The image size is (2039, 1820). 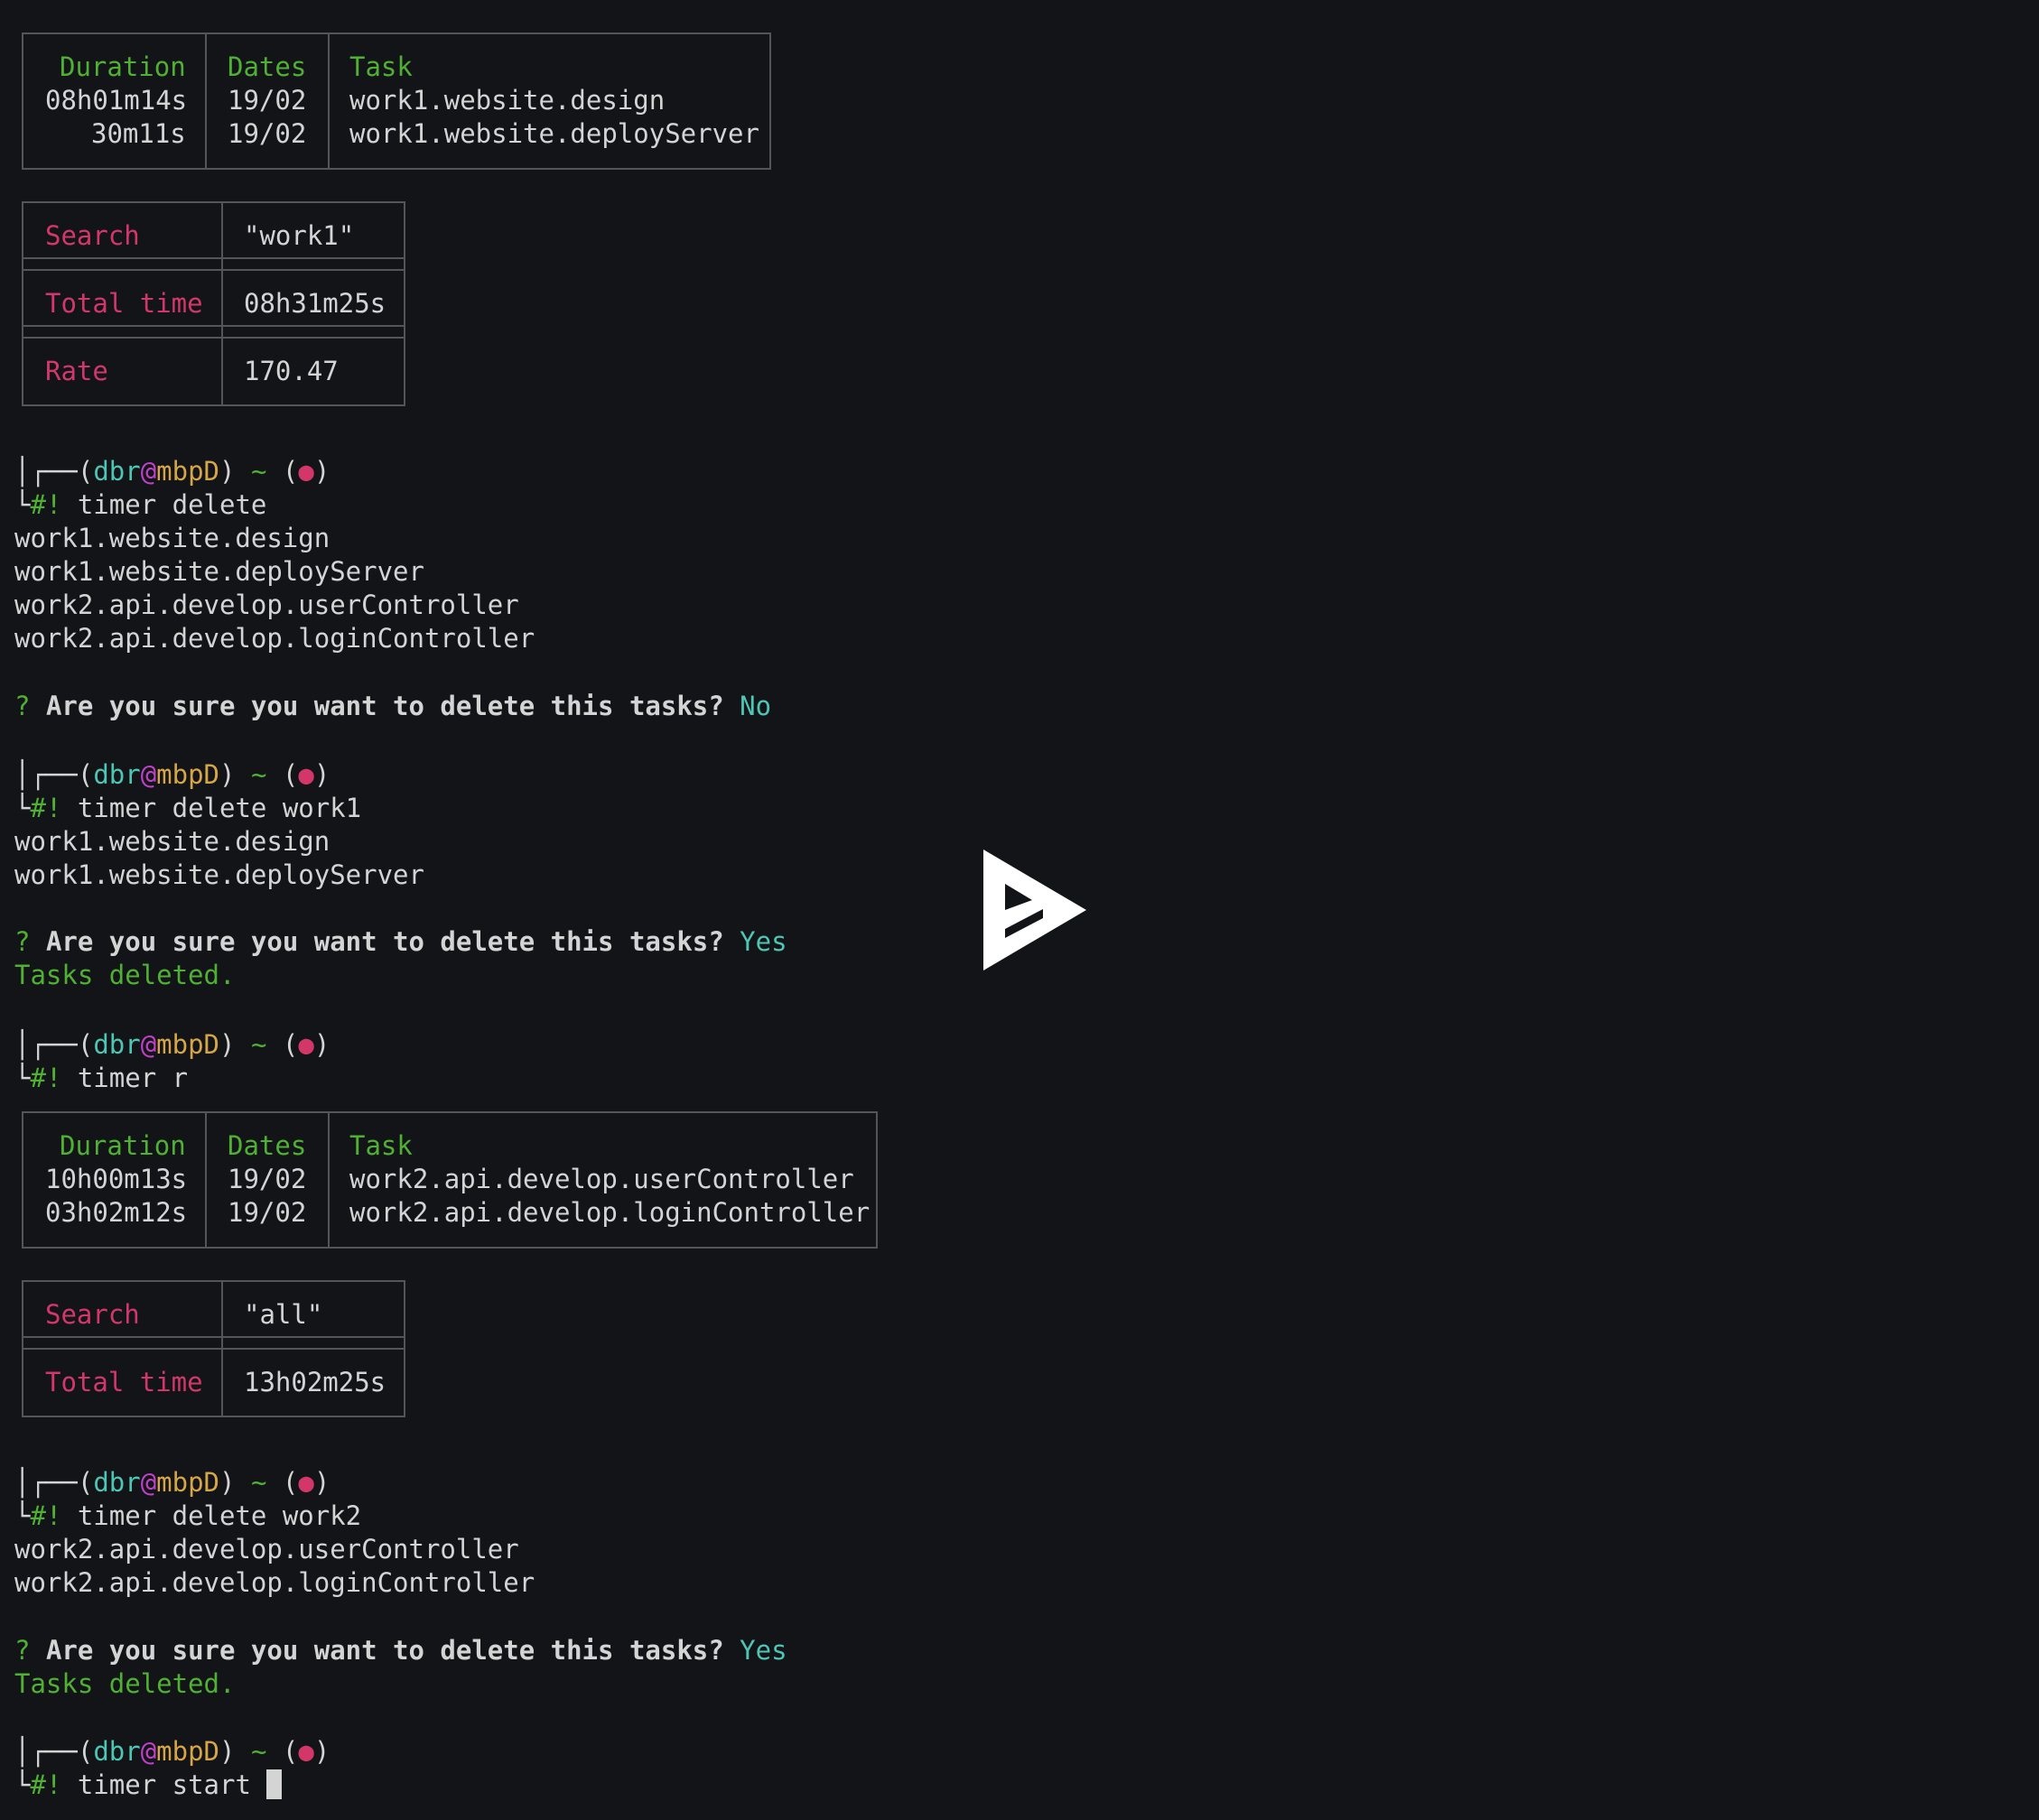 I want to click on table2-header-duration: Duration, so click(x=123, y=1145).